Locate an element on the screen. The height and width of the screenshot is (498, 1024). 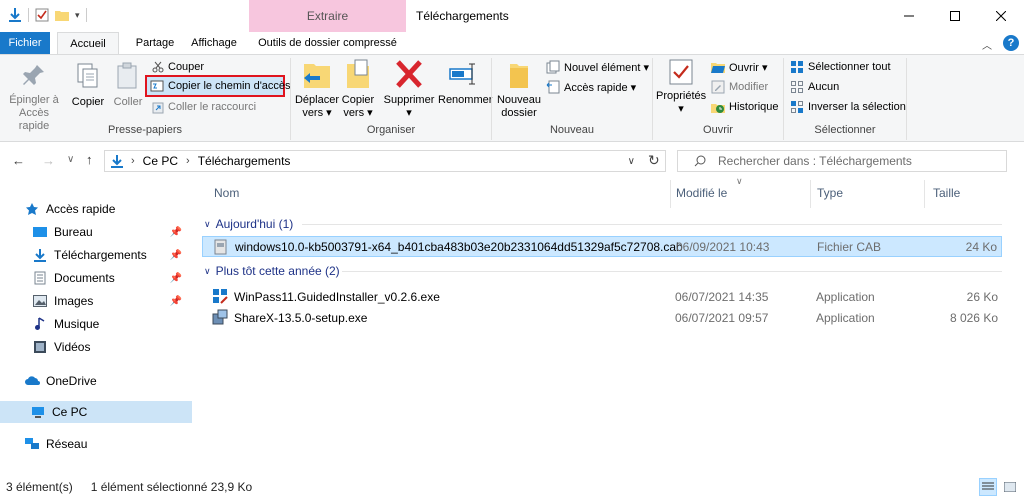
rename-button: Renommer is located at coordinates (465, 82).